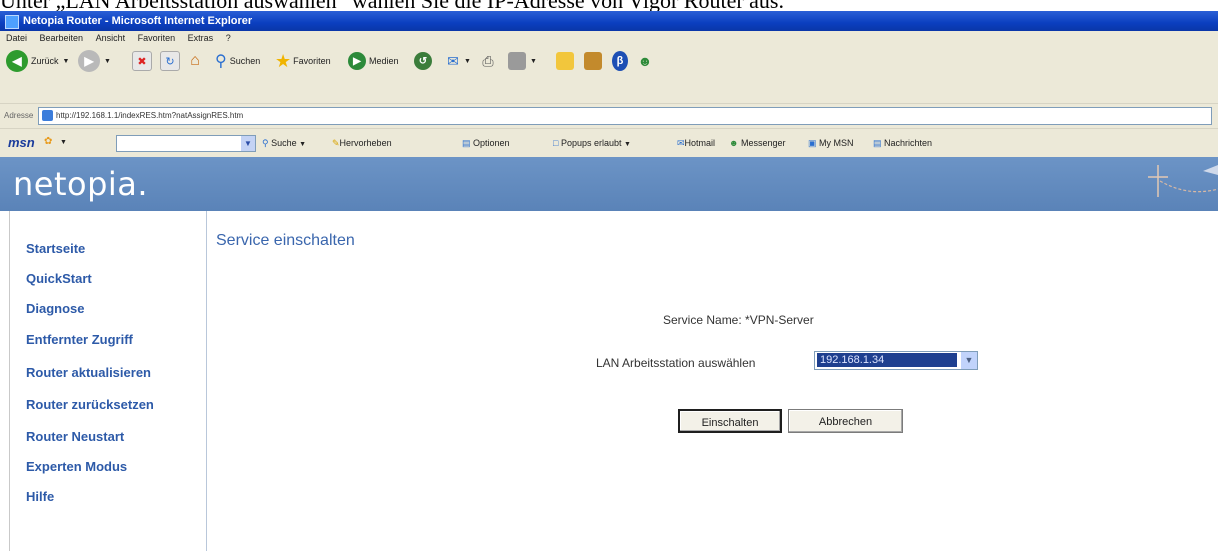 This screenshot has width=1218, height=551. Describe the element at coordinates (283, 60) in the screenshot. I see `star-icon: ★` at that location.